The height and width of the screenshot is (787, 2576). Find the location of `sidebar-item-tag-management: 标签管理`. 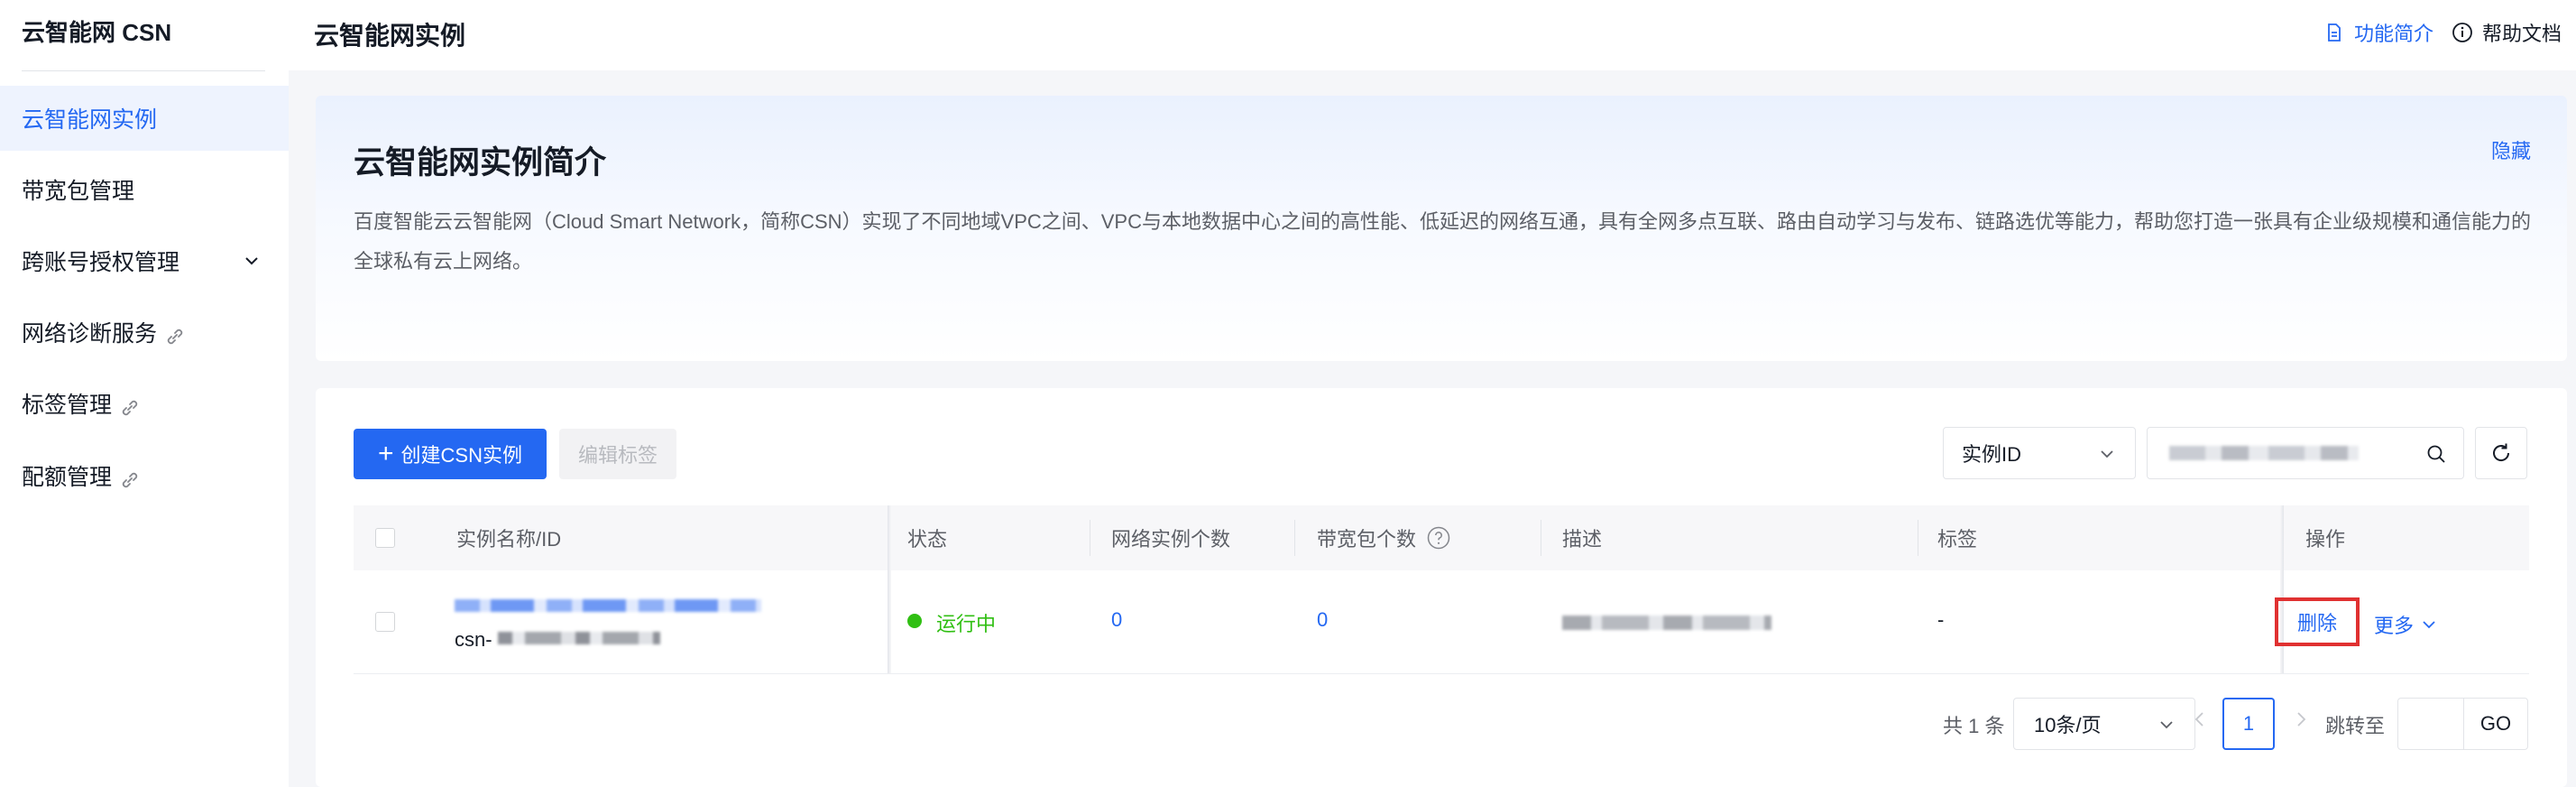

sidebar-item-tag-management: 标签管理 is located at coordinates (144, 403).